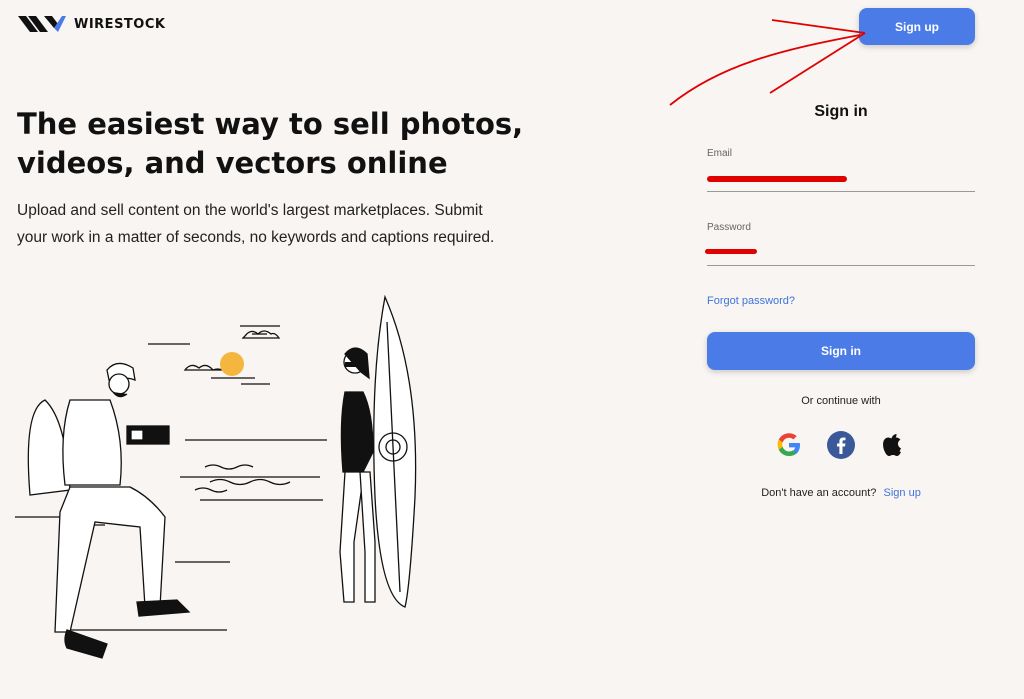 The height and width of the screenshot is (699, 1024). I want to click on password-field-group: Password, so click(841, 244).